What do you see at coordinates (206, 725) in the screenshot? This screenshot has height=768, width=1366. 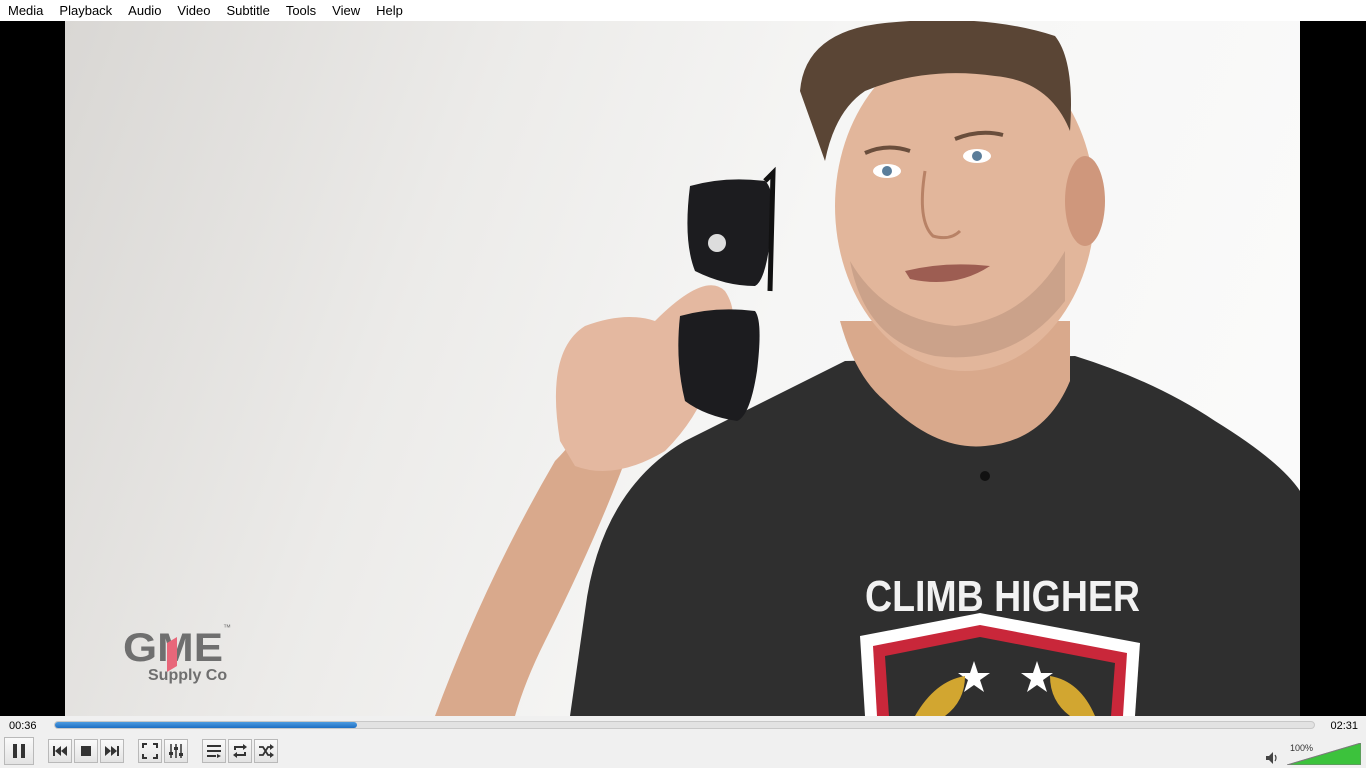 I see `seek-bar-fill` at bounding box center [206, 725].